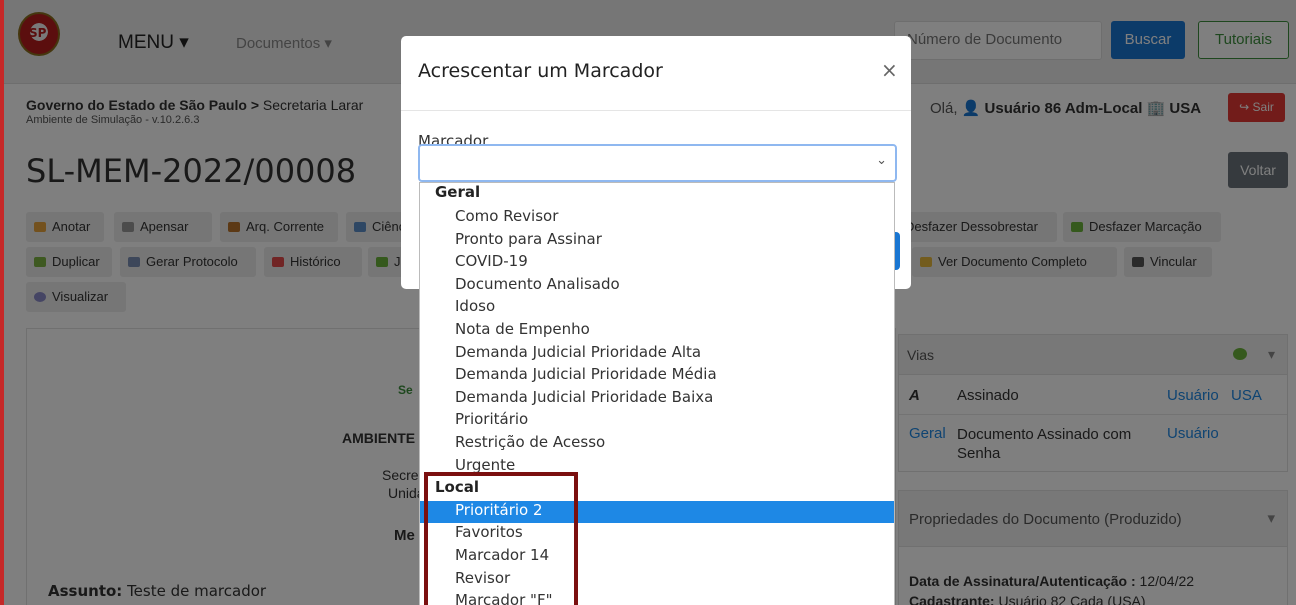  Describe the element at coordinates (657, 354) in the screenshot. I see `option-demanda-judicial-alta: Demanda Judicial Prioridade Alta` at that location.